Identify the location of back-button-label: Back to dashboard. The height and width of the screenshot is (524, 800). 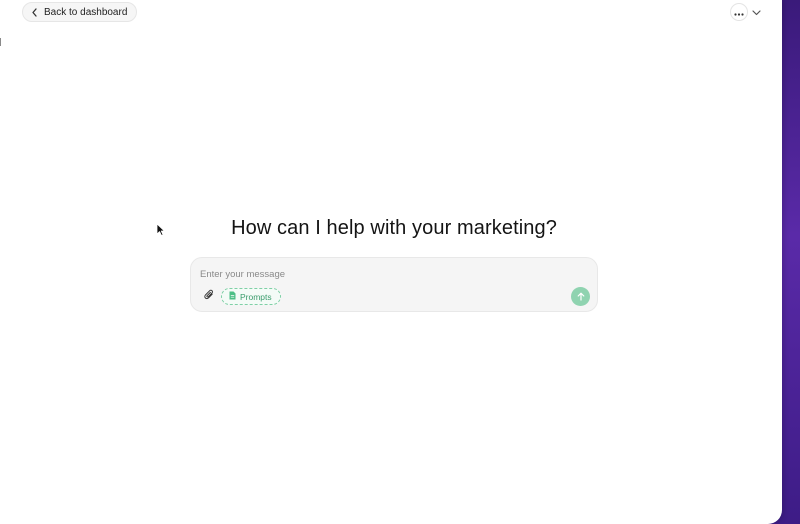
(86, 12).